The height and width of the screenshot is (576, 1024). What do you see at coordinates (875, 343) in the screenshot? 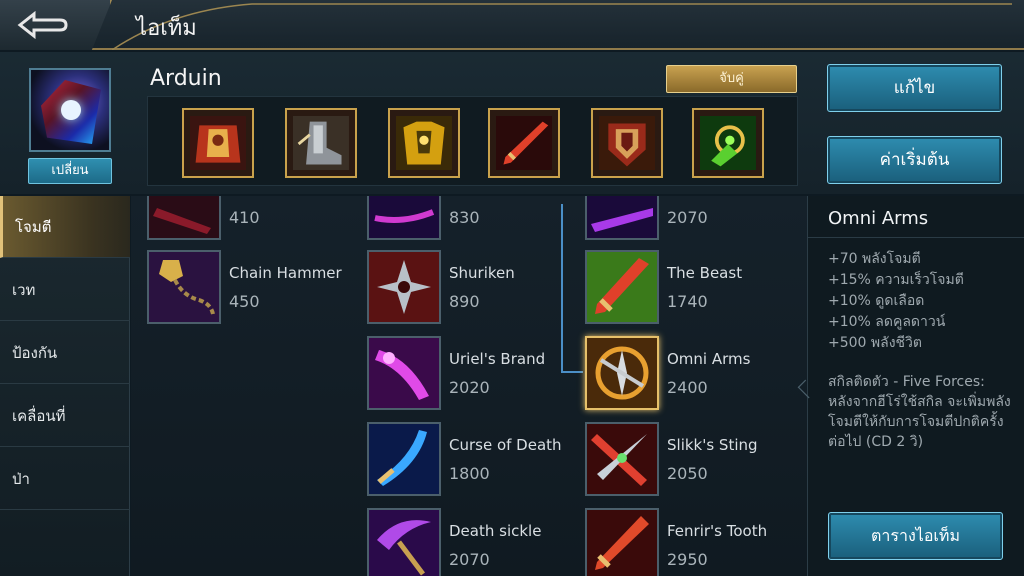
I see `stat-line: +500 พลังชีวิต` at bounding box center [875, 343].